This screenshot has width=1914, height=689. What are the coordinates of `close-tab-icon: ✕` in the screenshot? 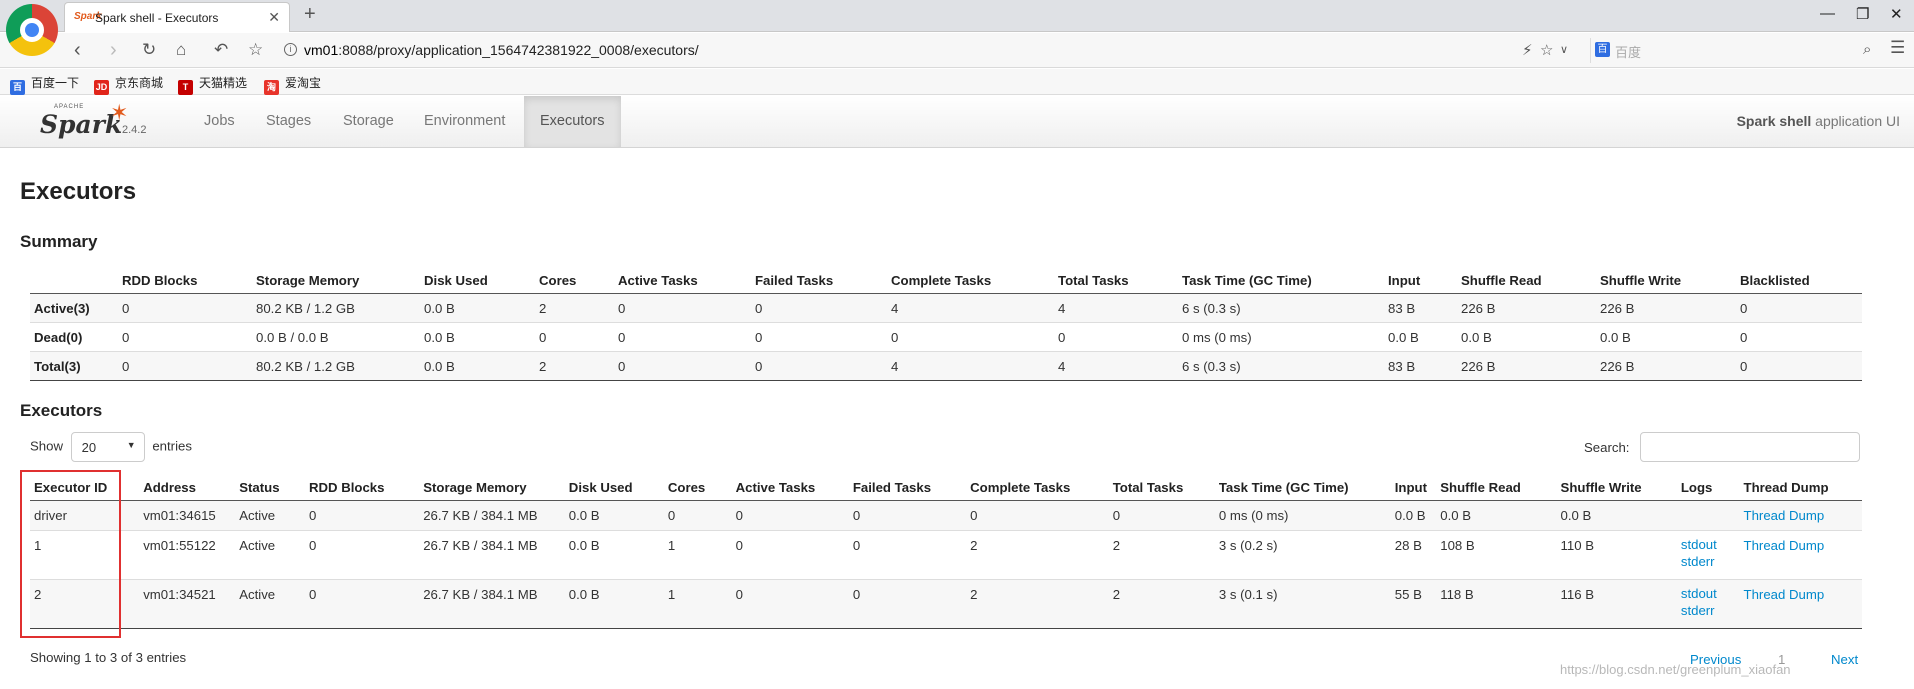 It's located at (274, 17).